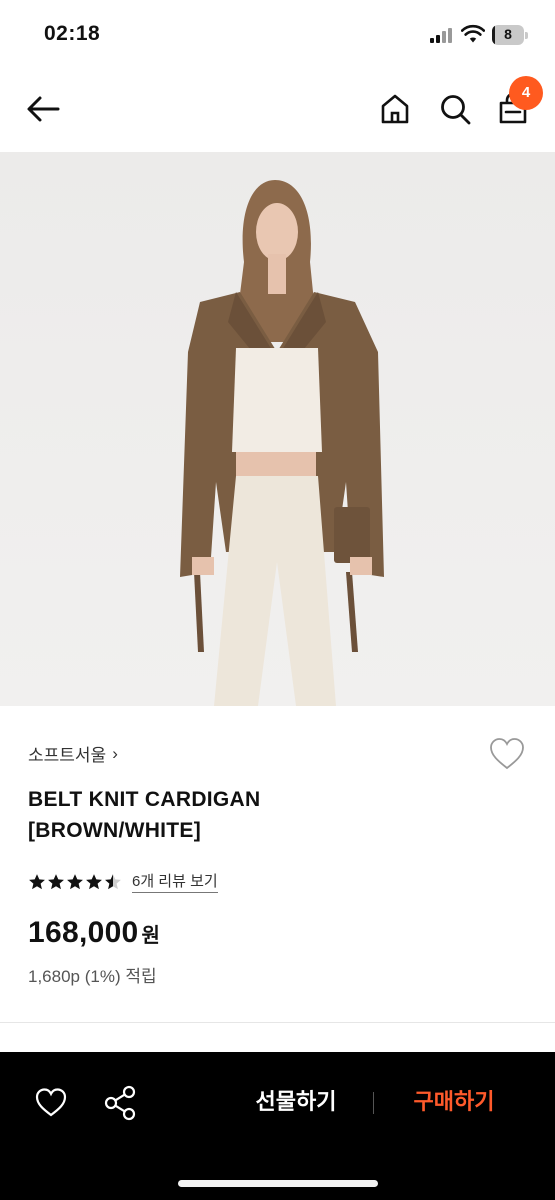 This screenshot has height=1200, width=555. I want to click on share-icon, so click(120, 1103).